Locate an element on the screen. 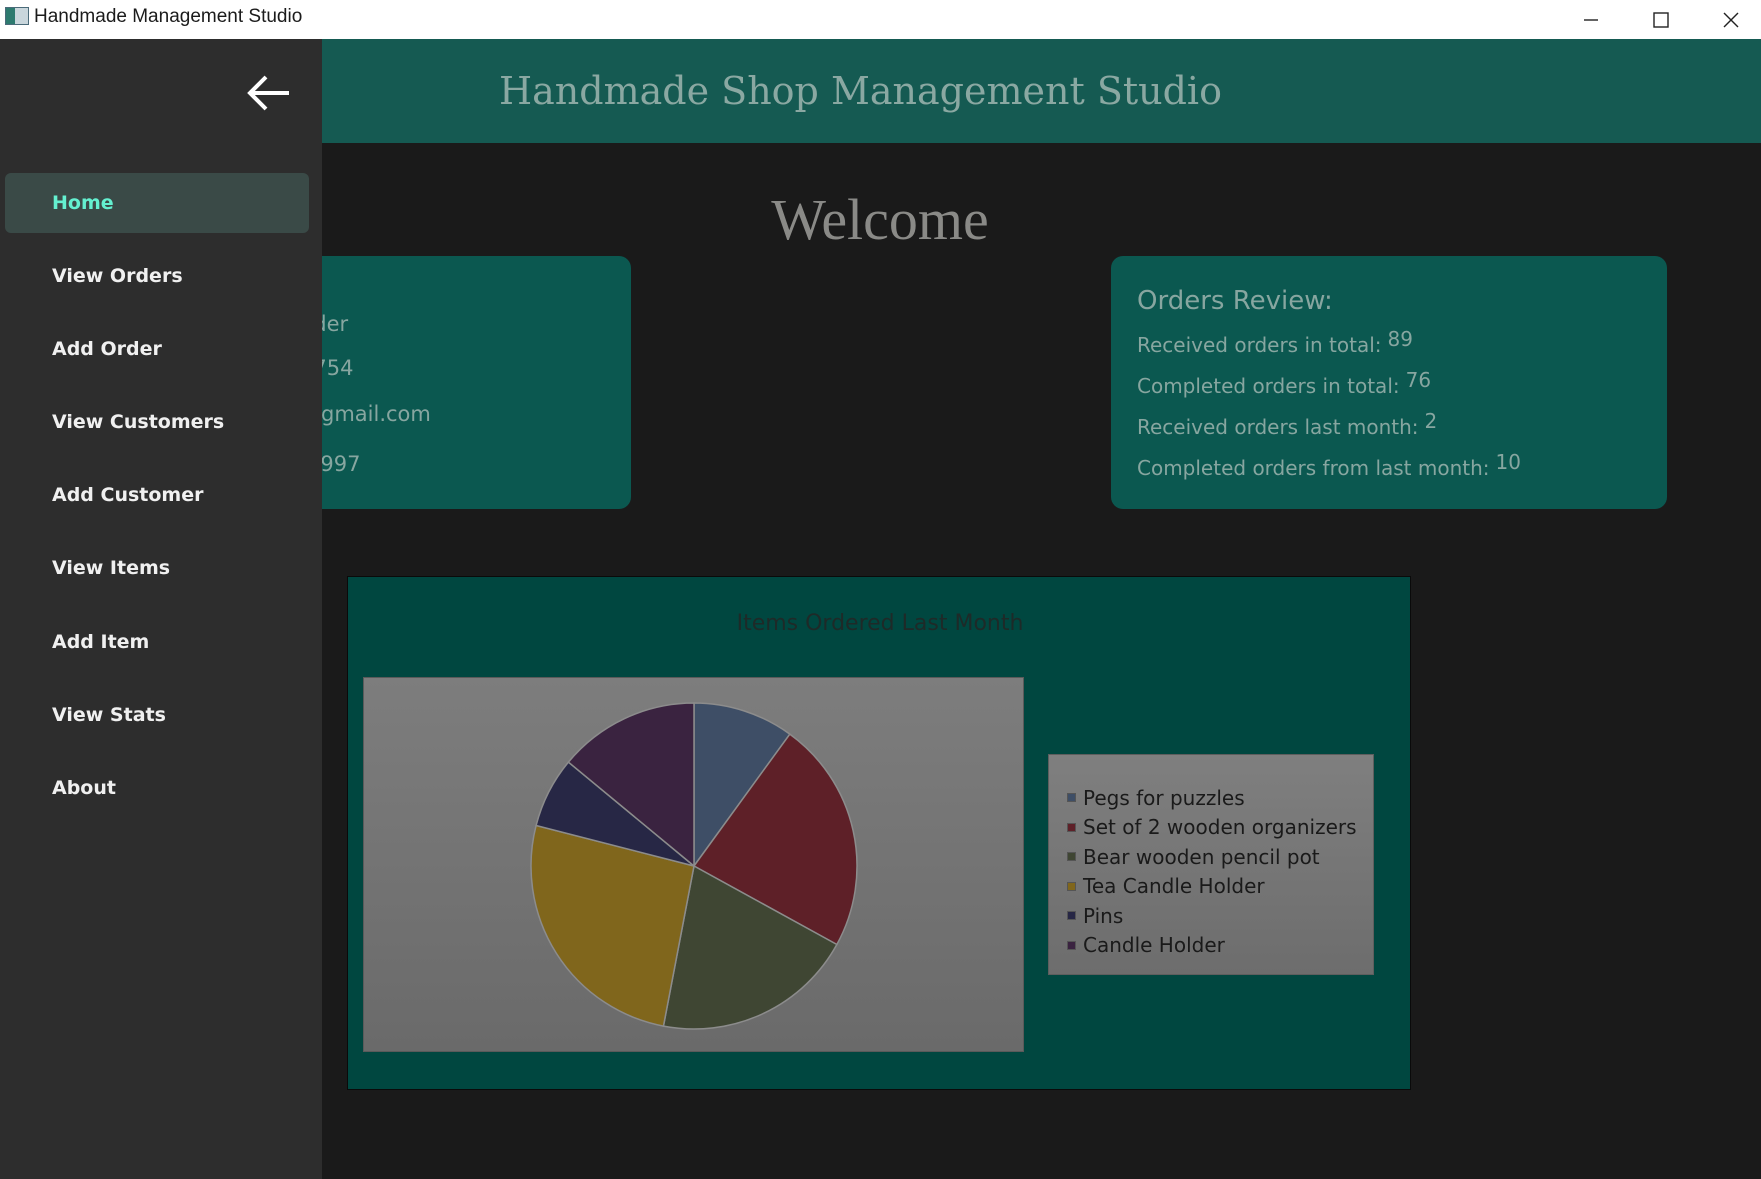 This screenshot has width=1761, height=1179. sidebar-item-add-item: Add Item is located at coordinates (157, 642).